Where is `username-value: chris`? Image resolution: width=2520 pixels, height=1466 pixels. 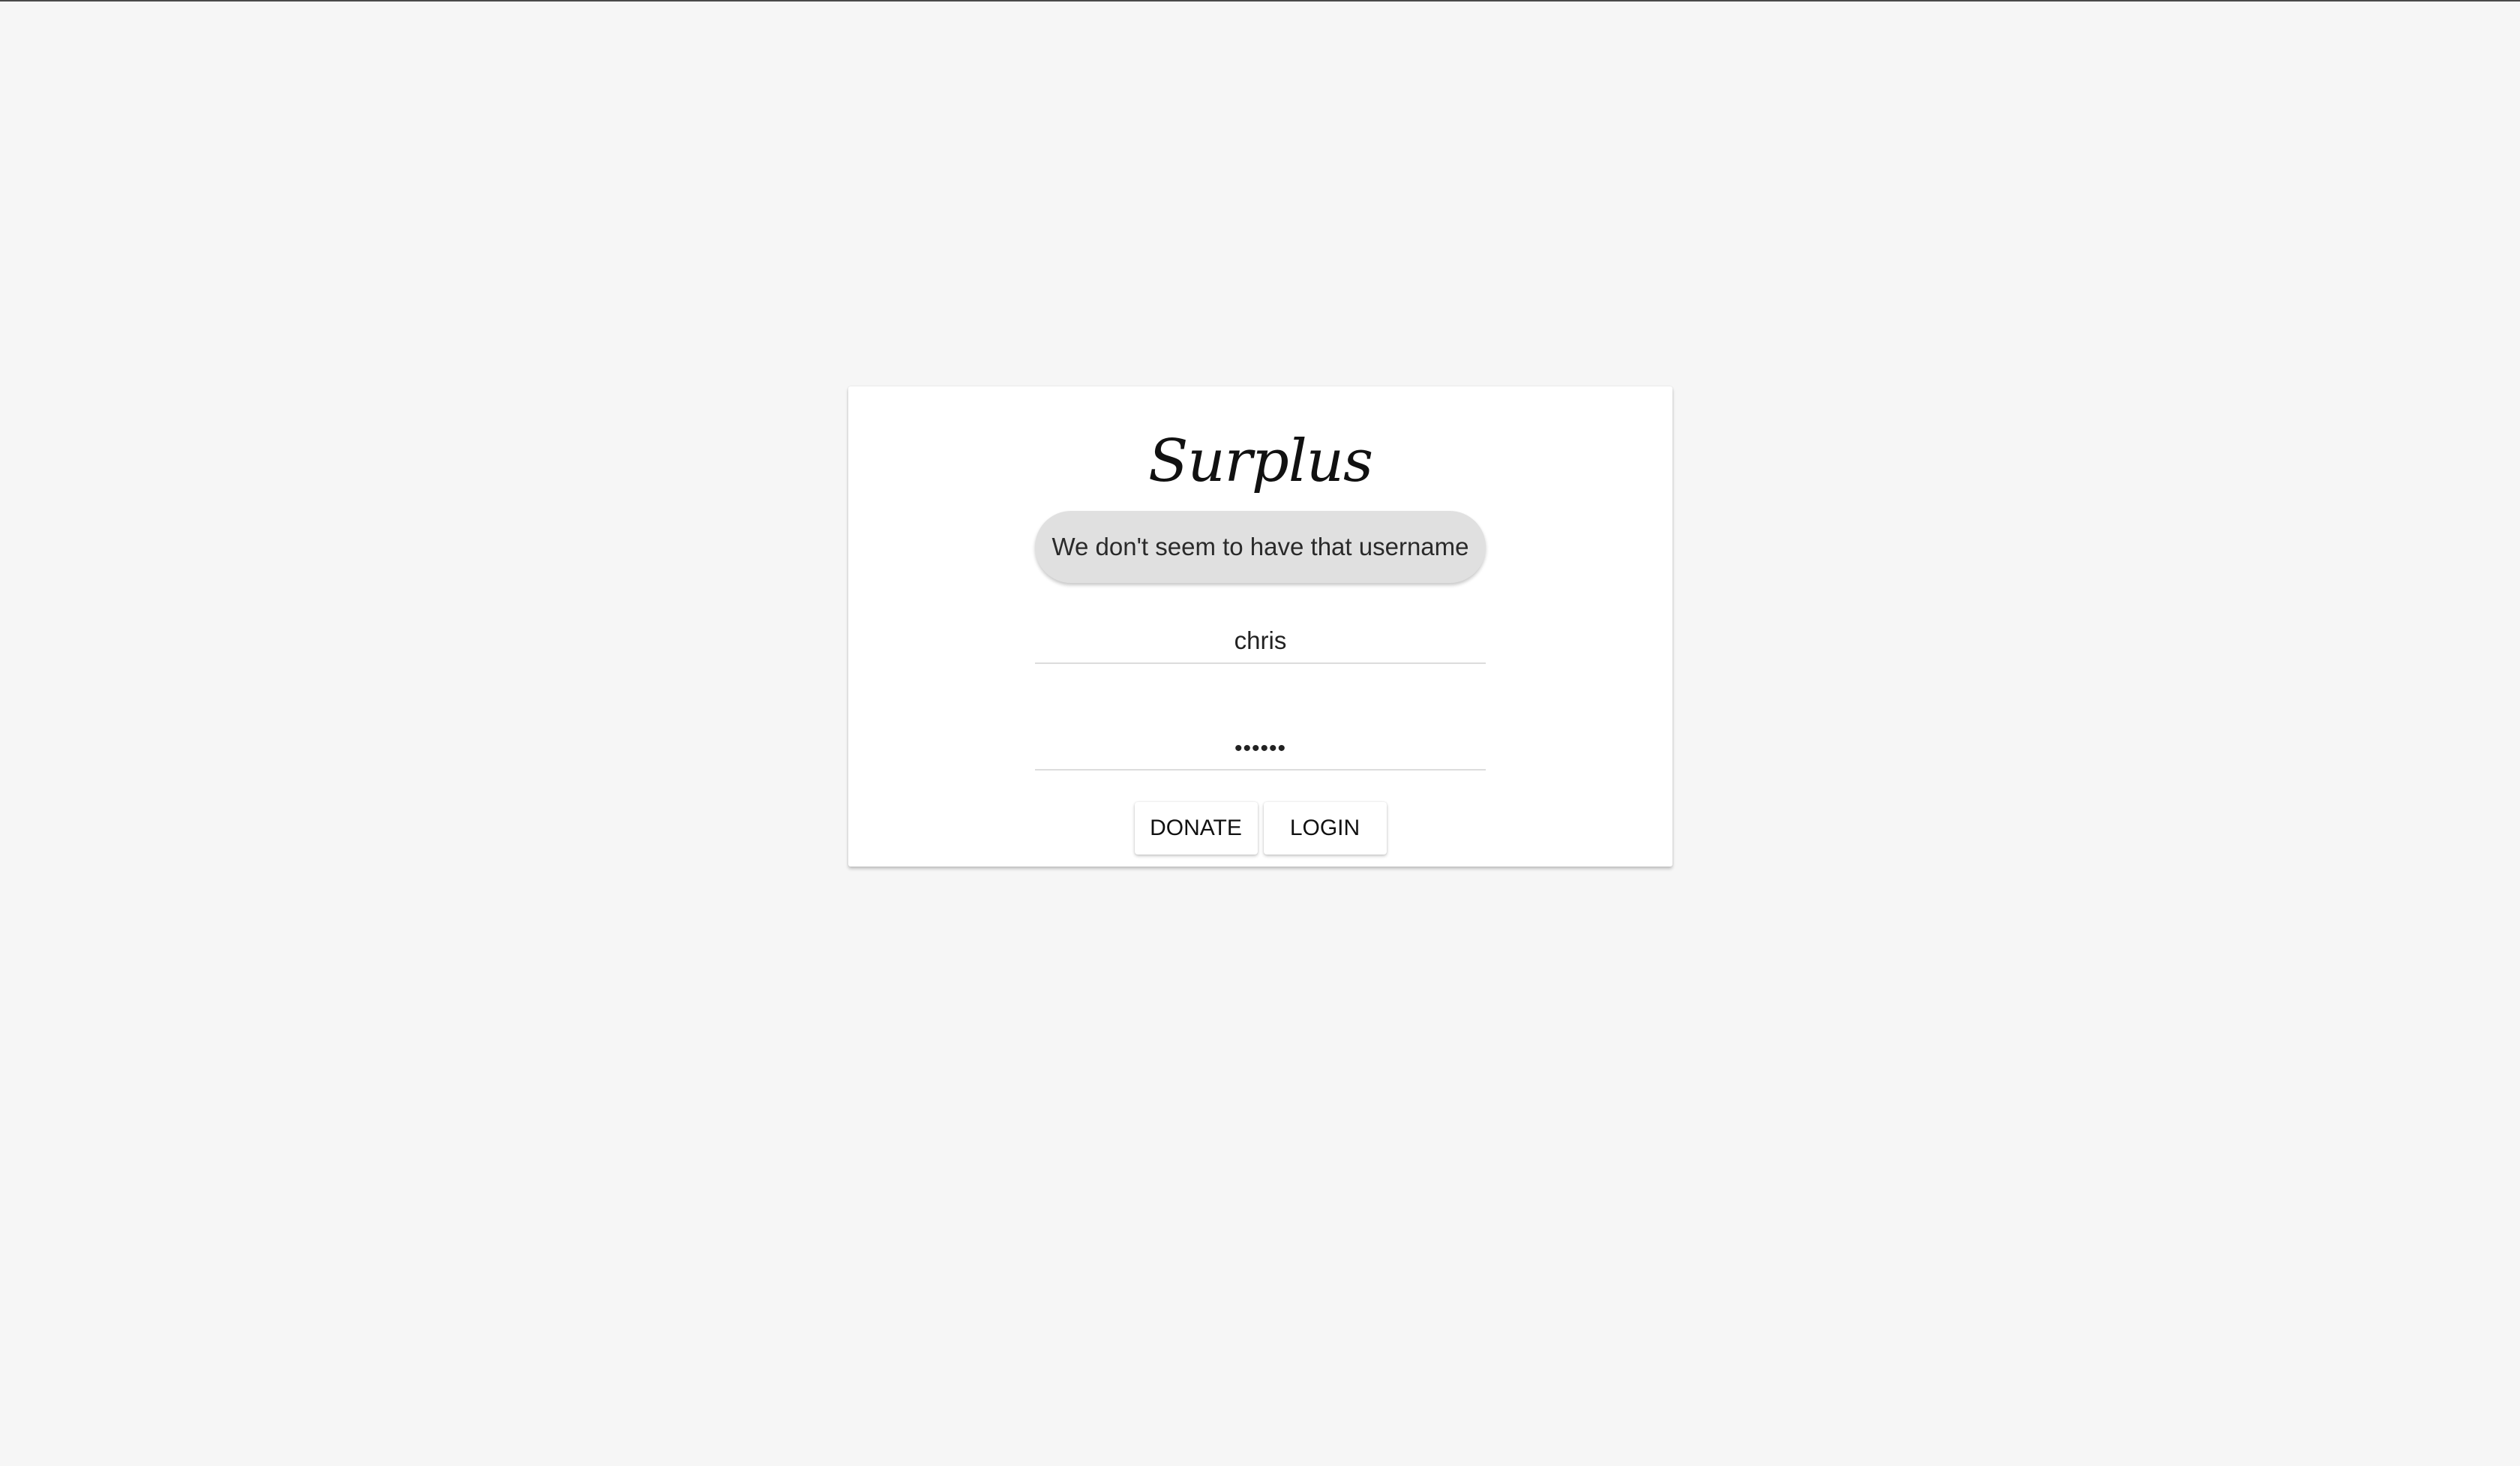 username-value: chris is located at coordinates (1260, 640).